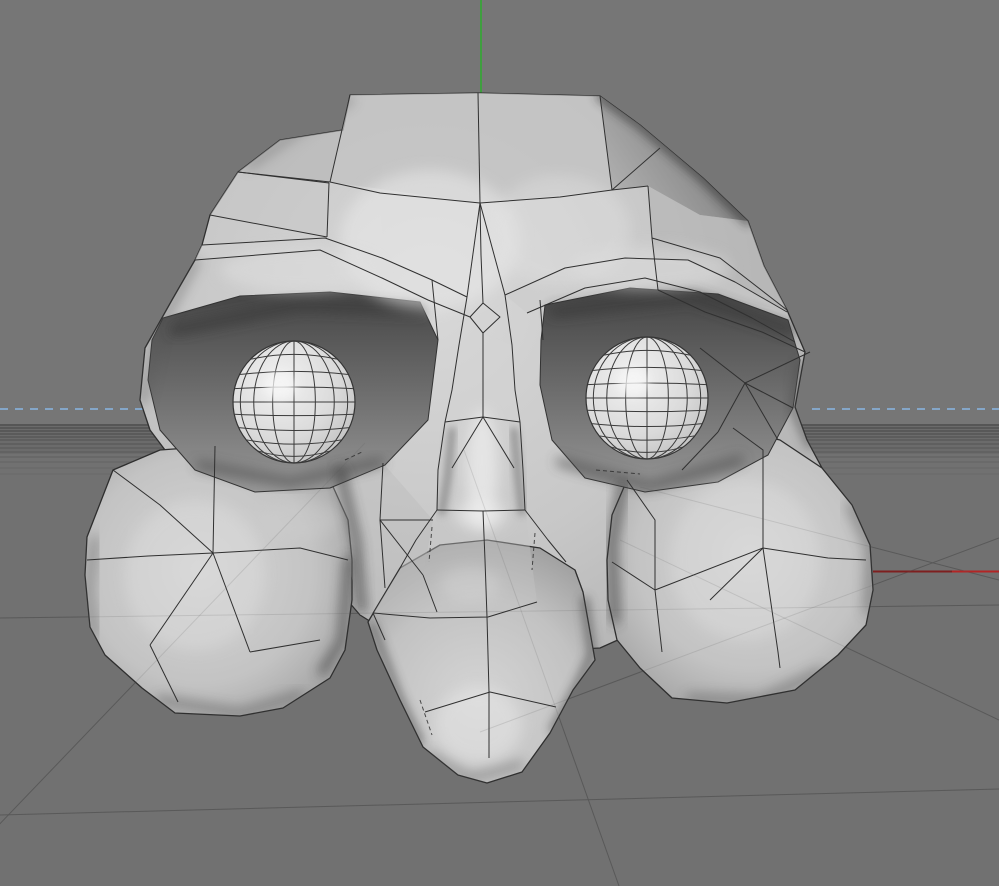  I want to click on eyeball-left, so click(294, 402).